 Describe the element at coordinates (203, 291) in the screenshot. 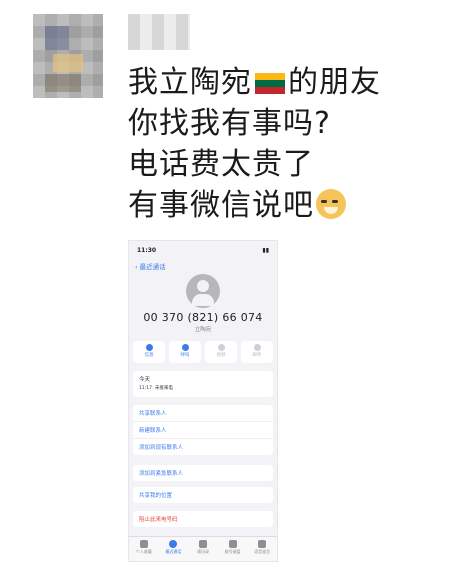

I see `contact-avatar-icon` at that location.